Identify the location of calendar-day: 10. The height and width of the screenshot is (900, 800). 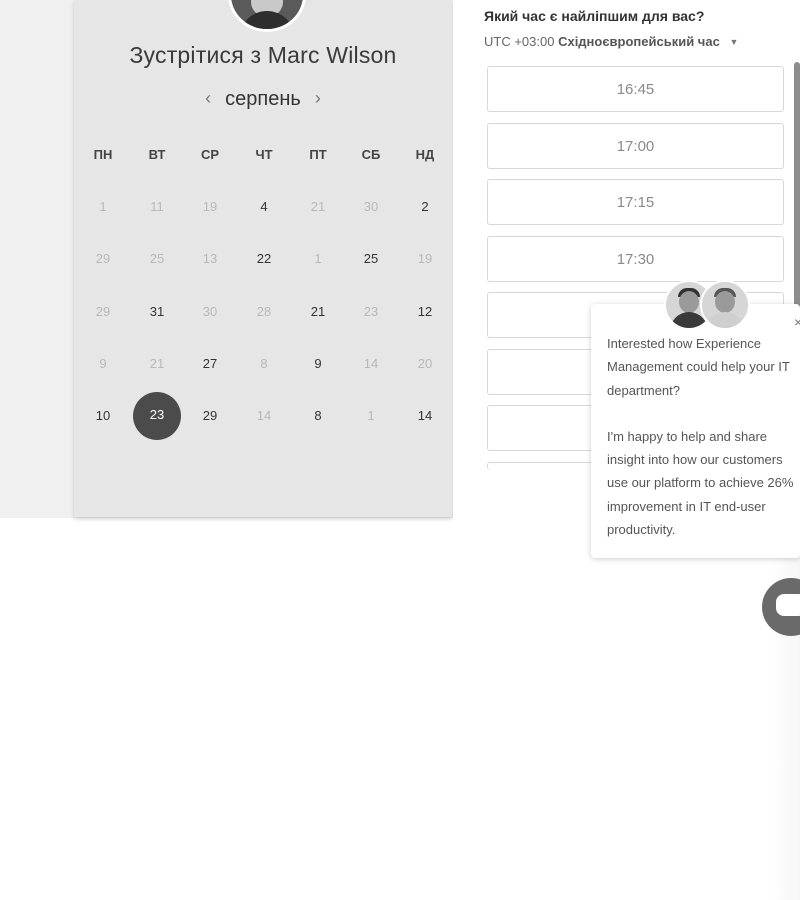
(103, 416).